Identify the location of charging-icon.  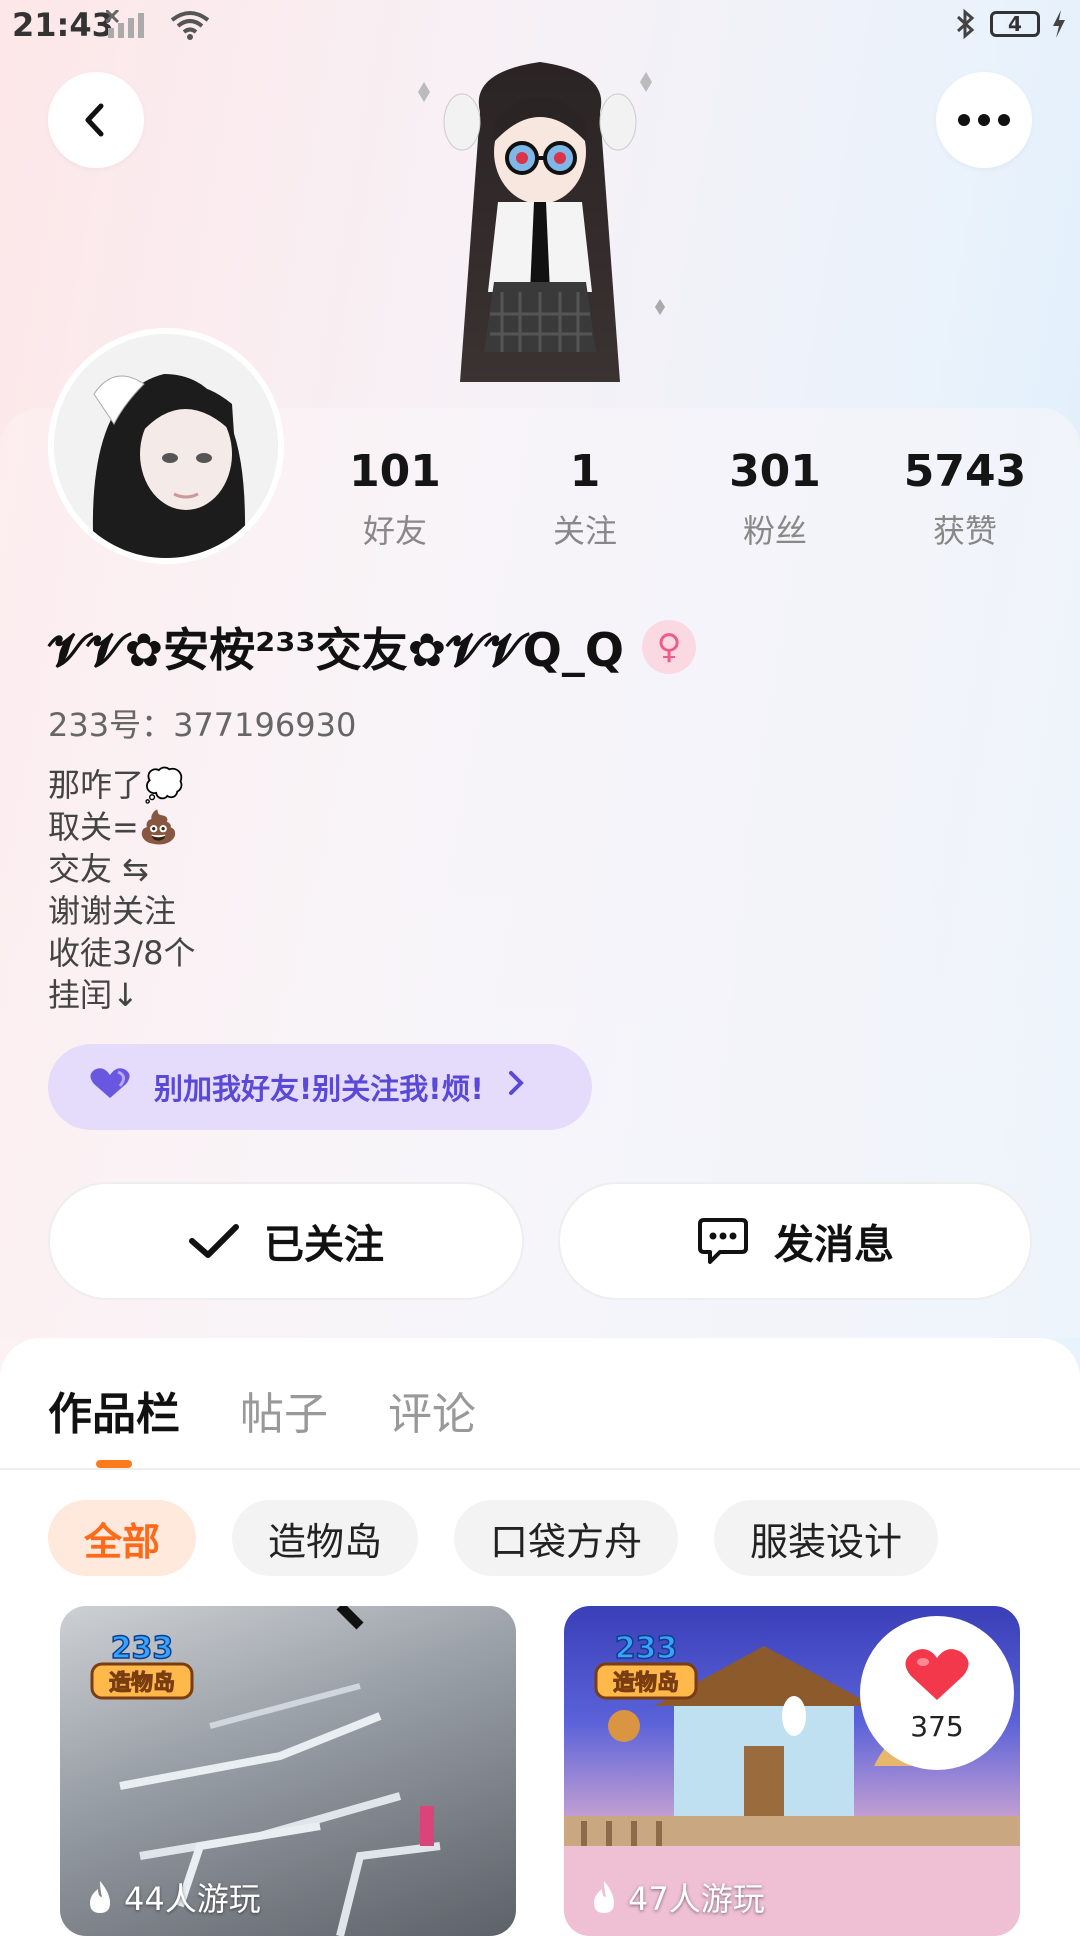
(1059, 24).